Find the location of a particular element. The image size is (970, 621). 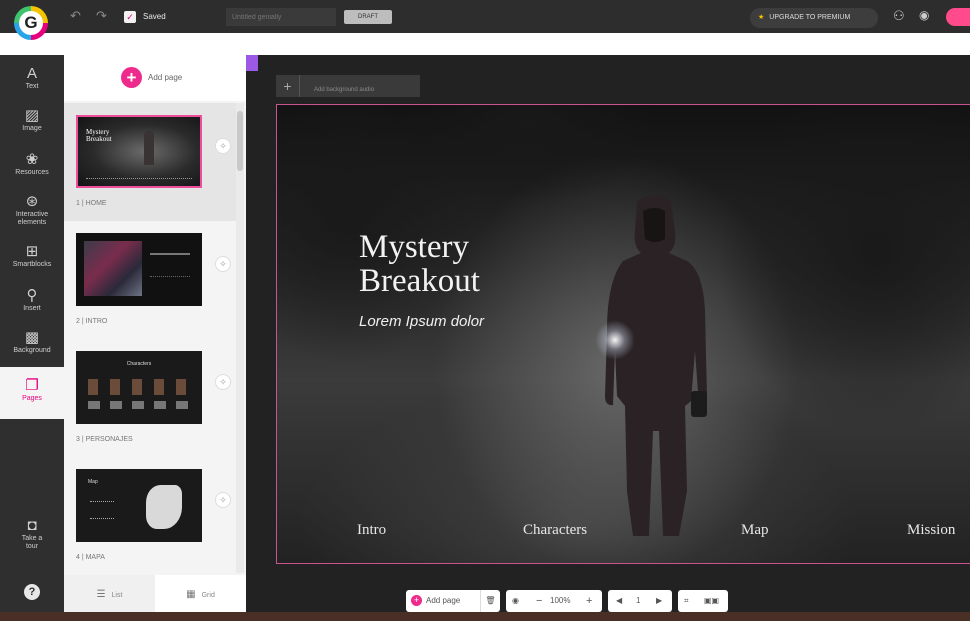

preview-eye-icon: ◉ is located at coordinates (924, 15).